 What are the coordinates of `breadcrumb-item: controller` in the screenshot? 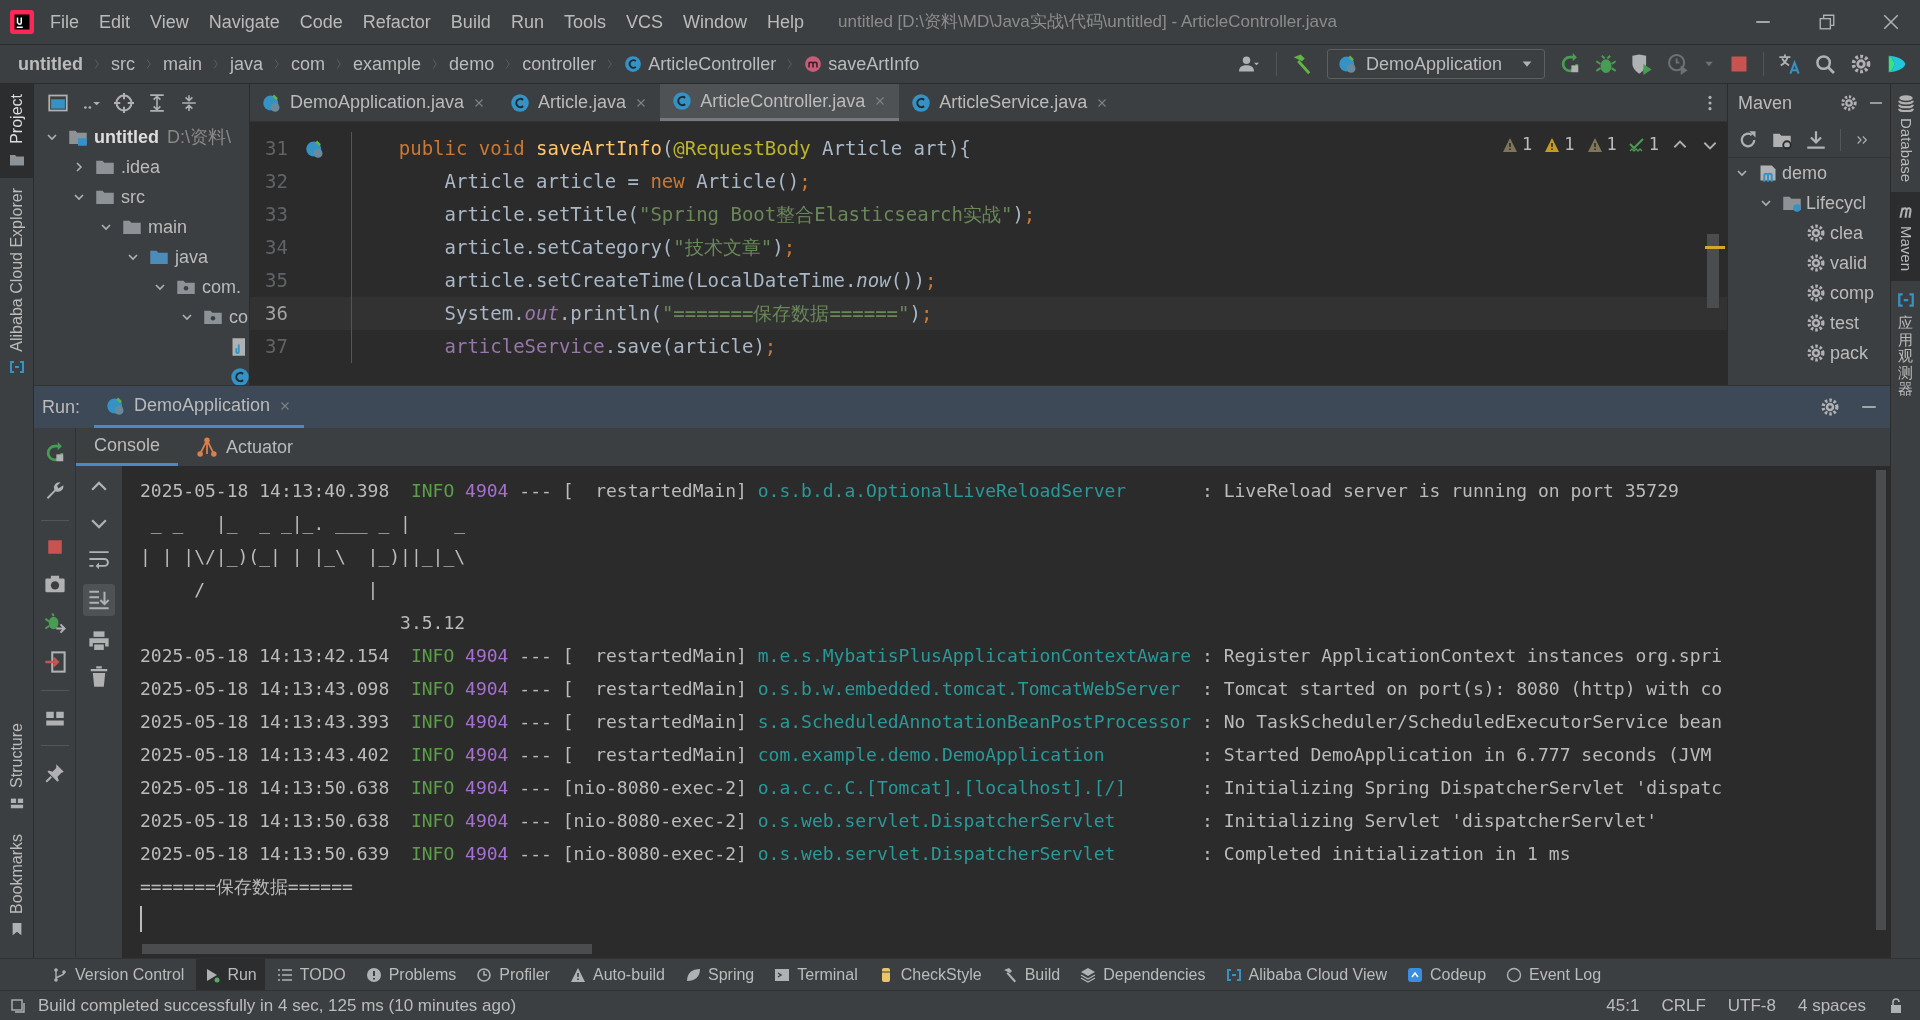 It's located at (559, 64).